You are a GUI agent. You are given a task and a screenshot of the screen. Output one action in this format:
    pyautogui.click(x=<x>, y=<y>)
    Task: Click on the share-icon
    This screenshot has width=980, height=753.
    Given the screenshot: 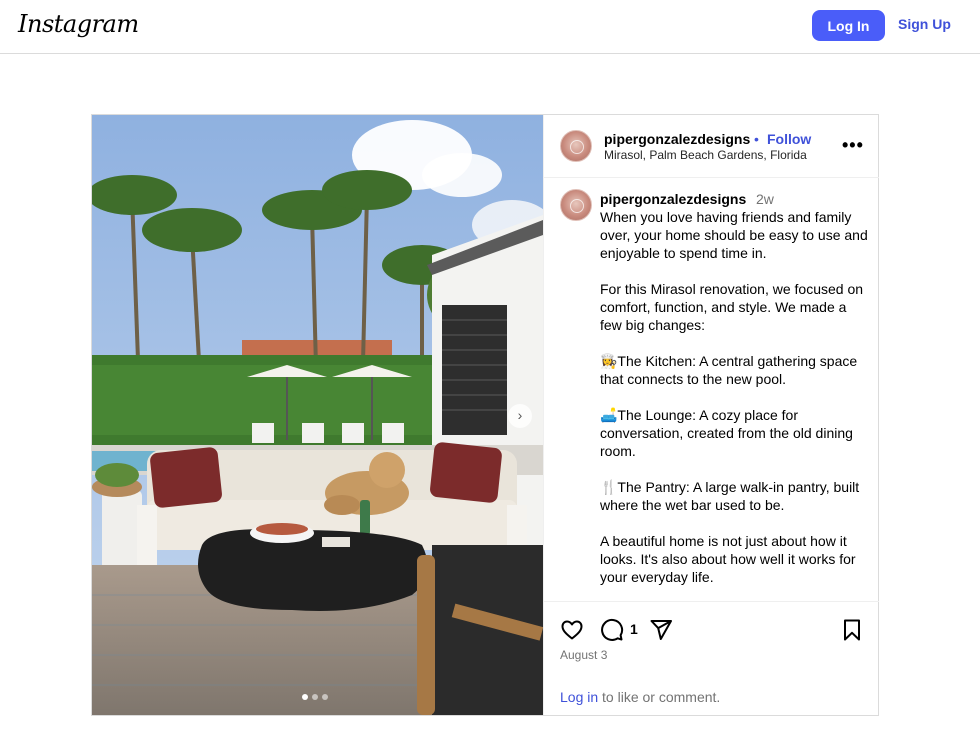 What is the action you would take?
    pyautogui.click(x=661, y=630)
    